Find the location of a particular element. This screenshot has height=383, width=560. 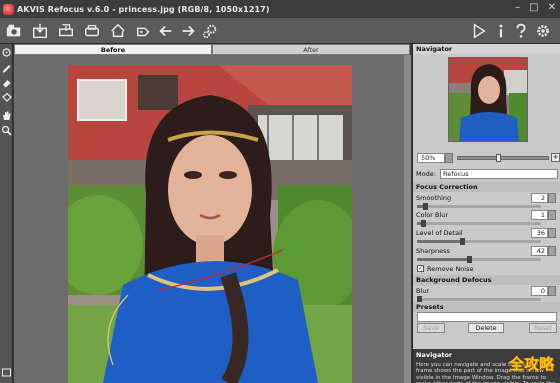

bucket-icon is located at coordinates (6, 97).